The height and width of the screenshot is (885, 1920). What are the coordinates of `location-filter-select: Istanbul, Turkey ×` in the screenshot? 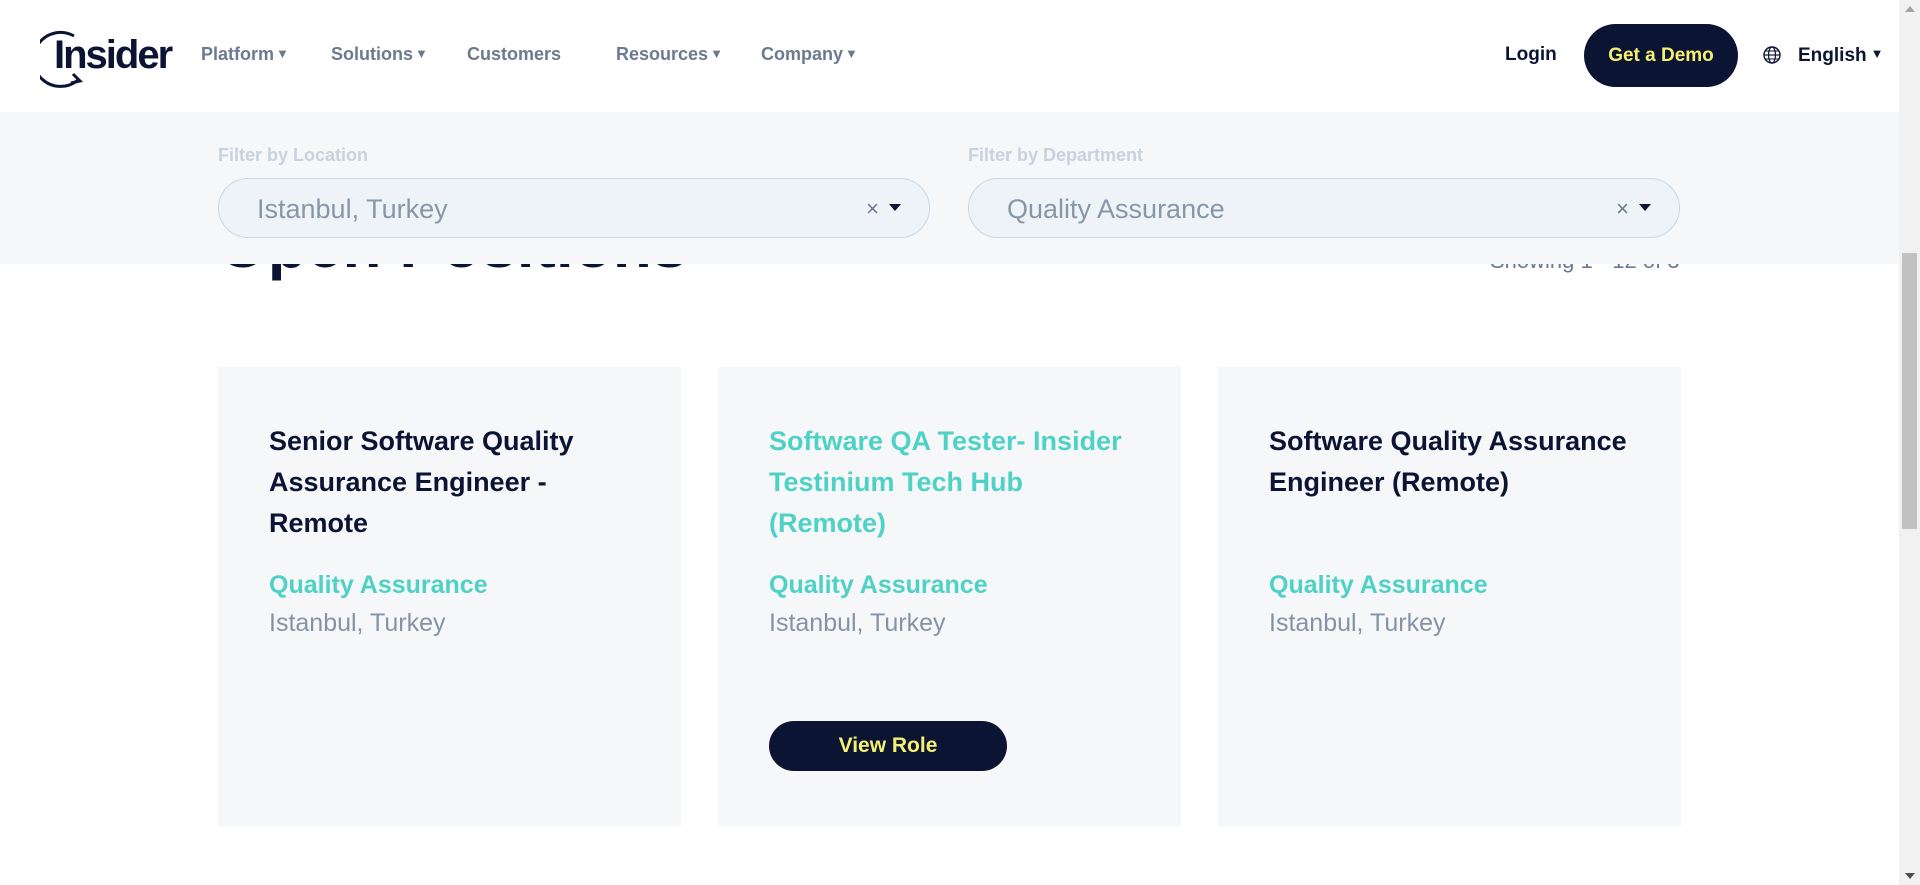 It's located at (574, 208).